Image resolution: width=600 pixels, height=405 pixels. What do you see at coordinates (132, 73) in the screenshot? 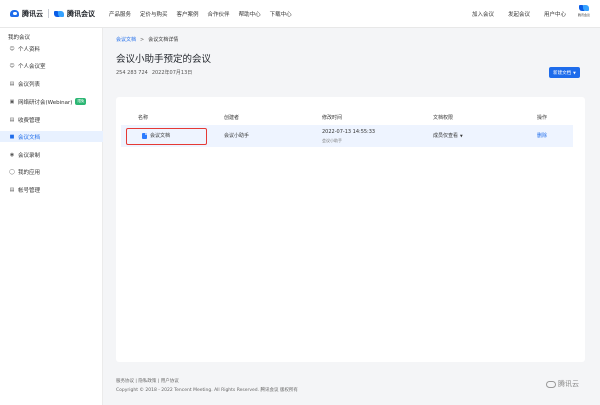
I see `meeting-id: 254 283 724` at bounding box center [132, 73].